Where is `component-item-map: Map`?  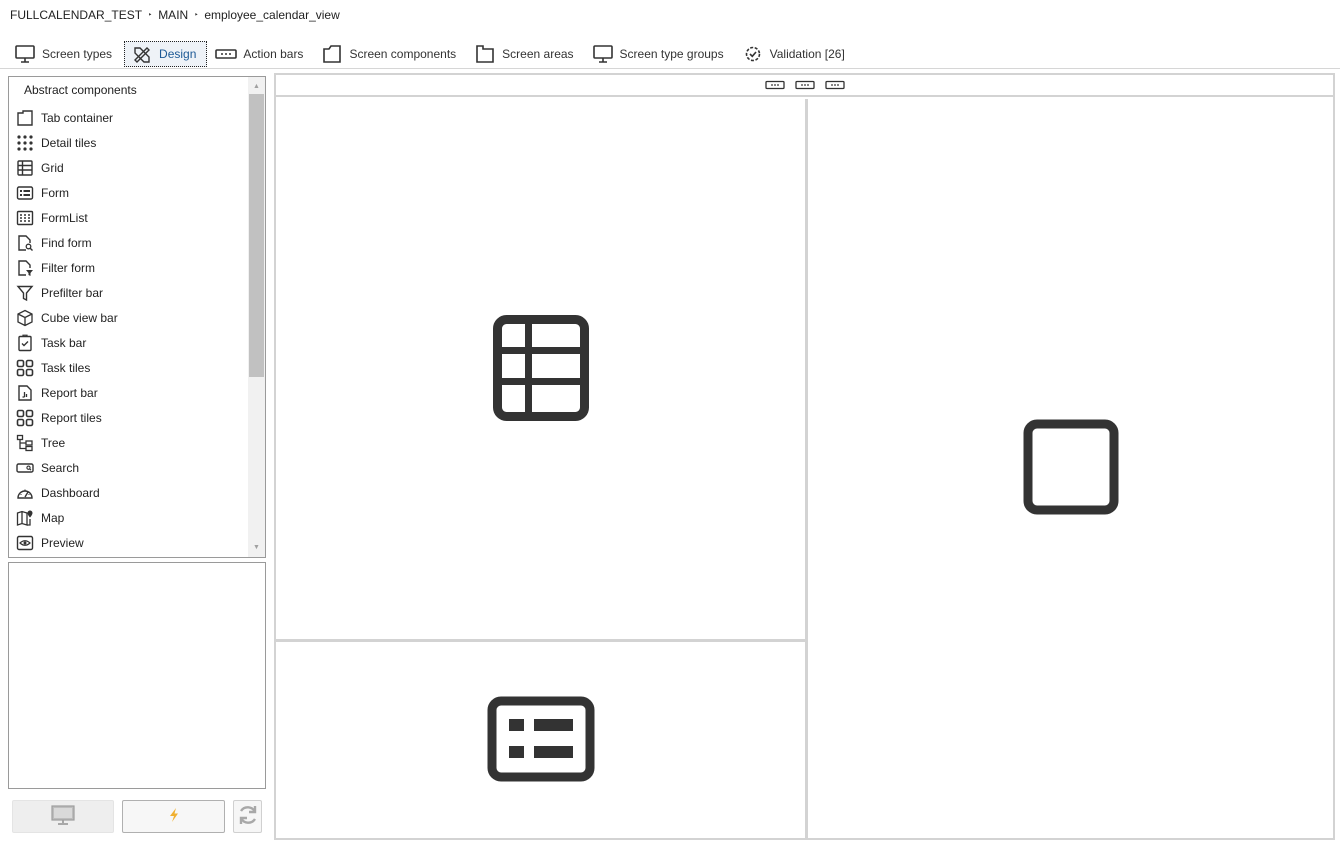 component-item-map: Map is located at coordinates (129, 517).